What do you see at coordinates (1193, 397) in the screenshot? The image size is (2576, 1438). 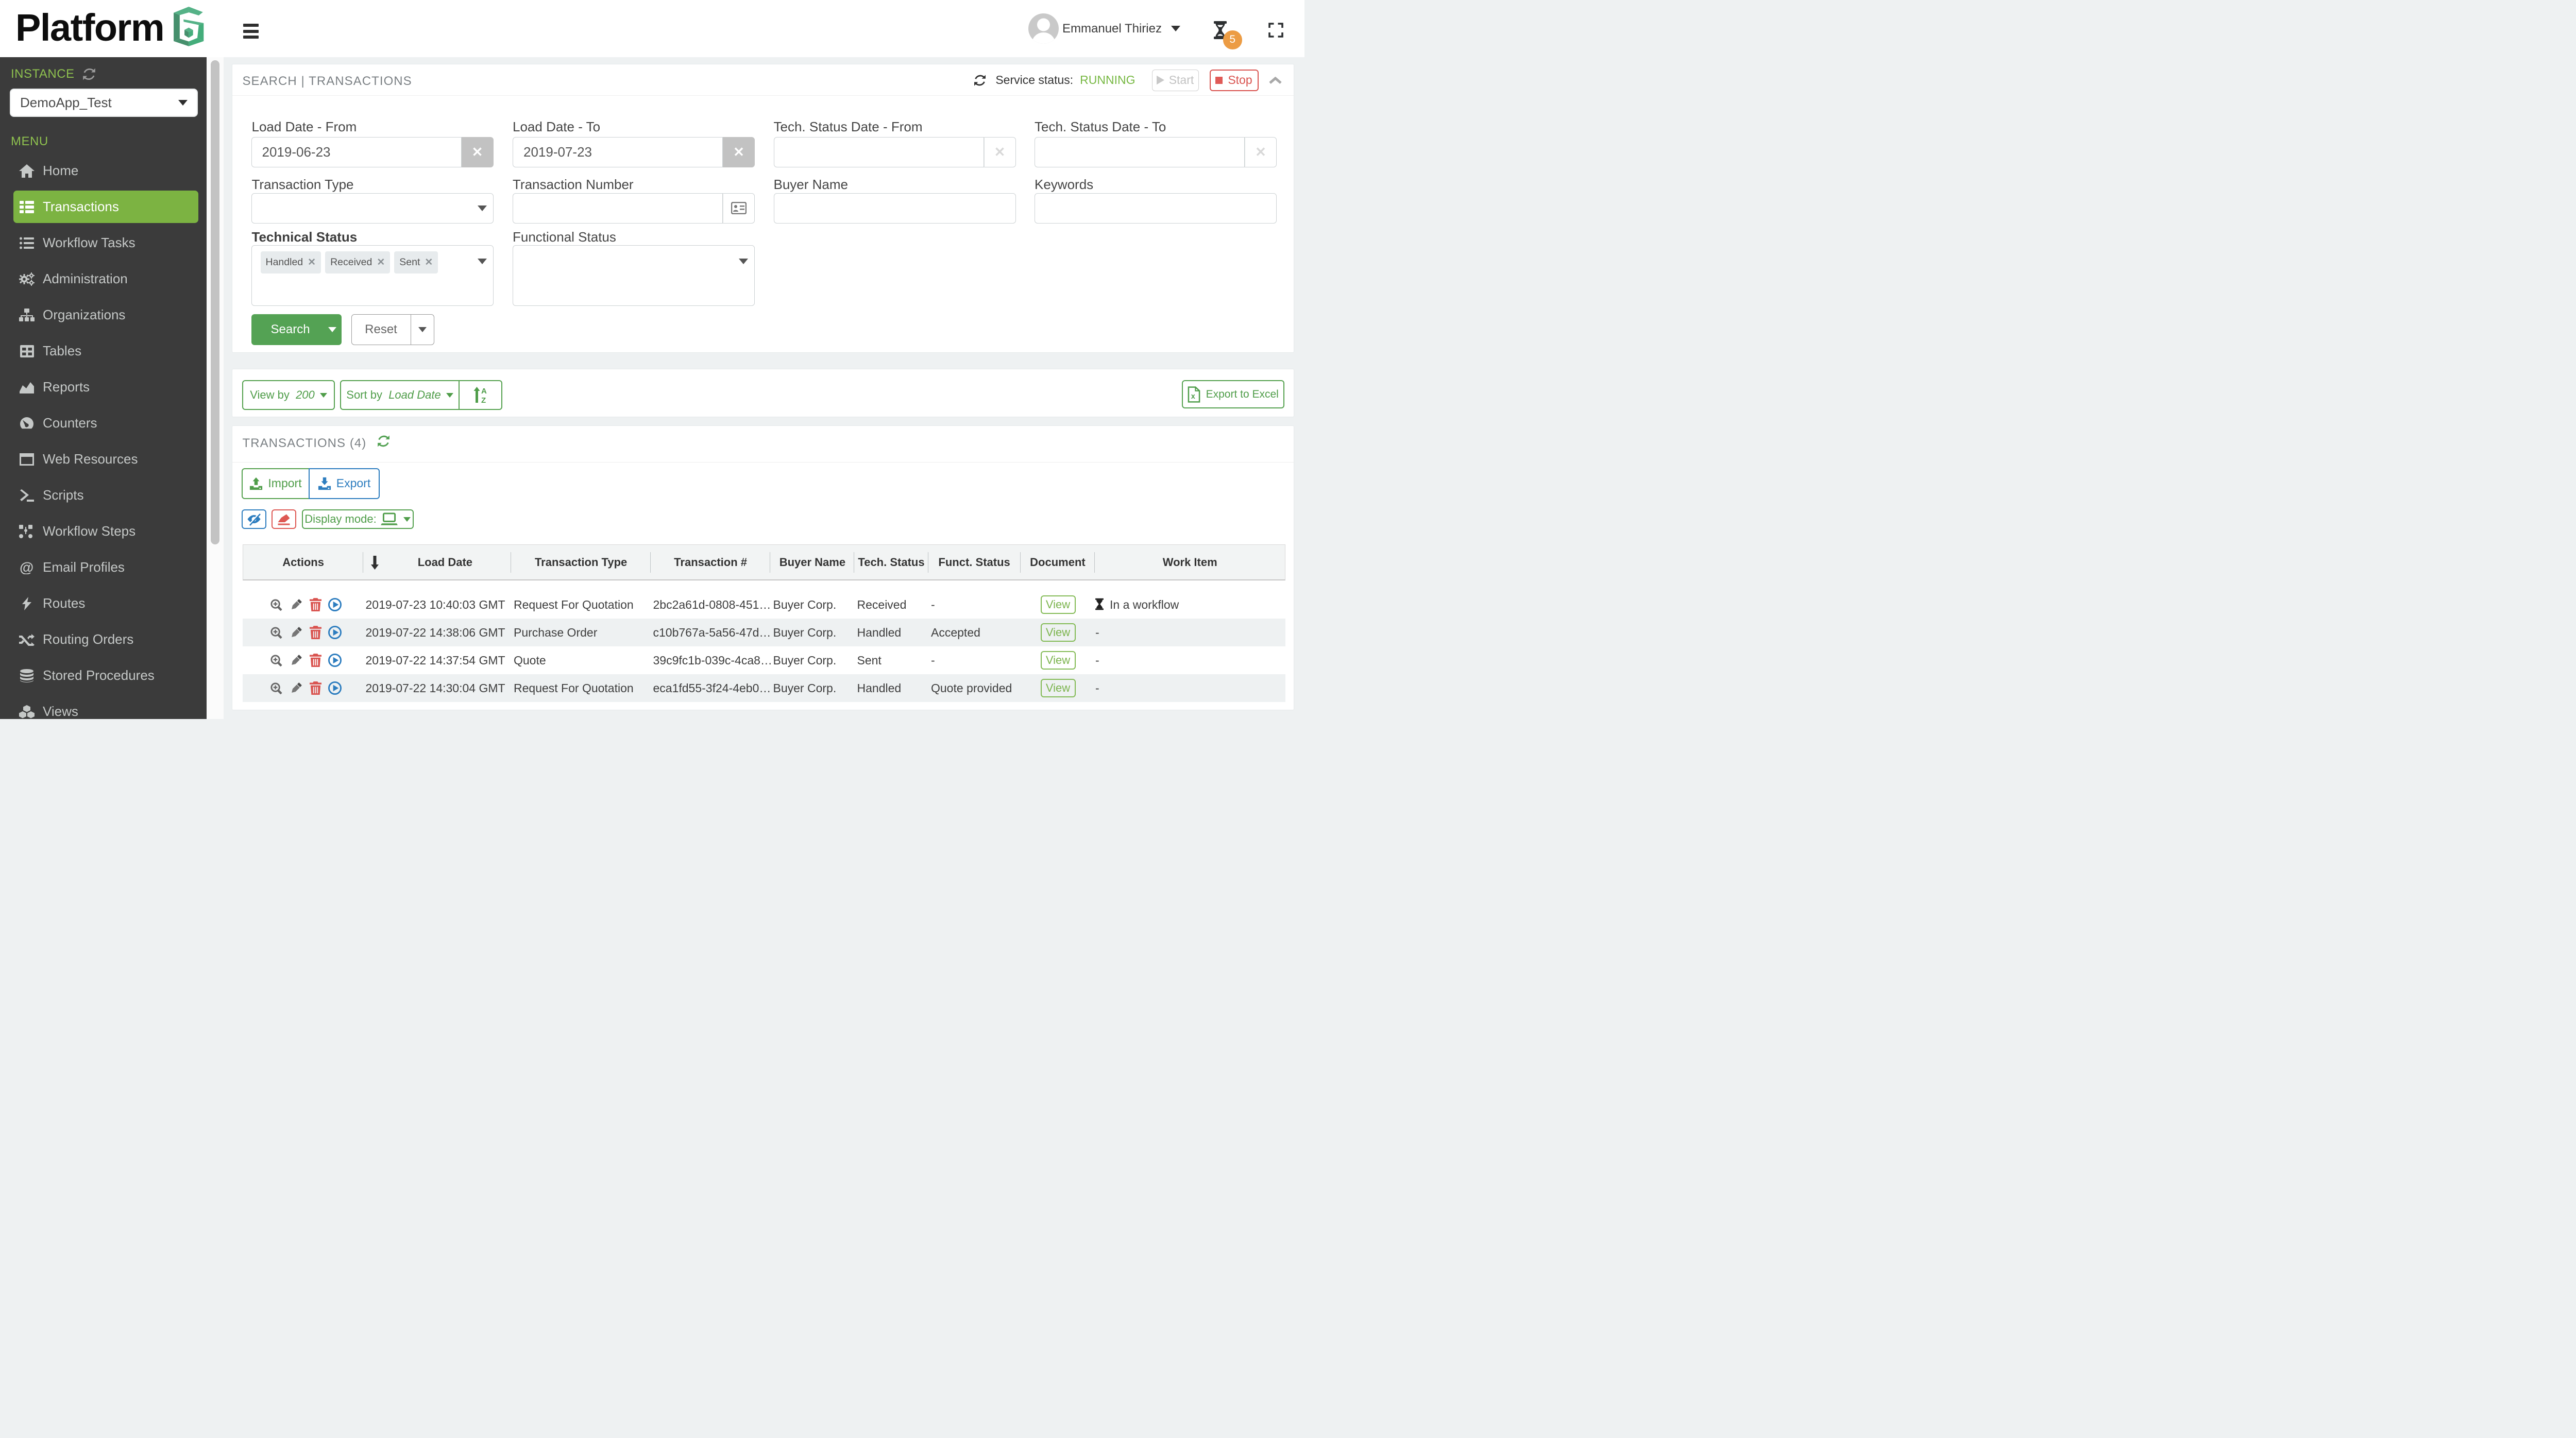 I see `svg-text: x` at bounding box center [1193, 397].